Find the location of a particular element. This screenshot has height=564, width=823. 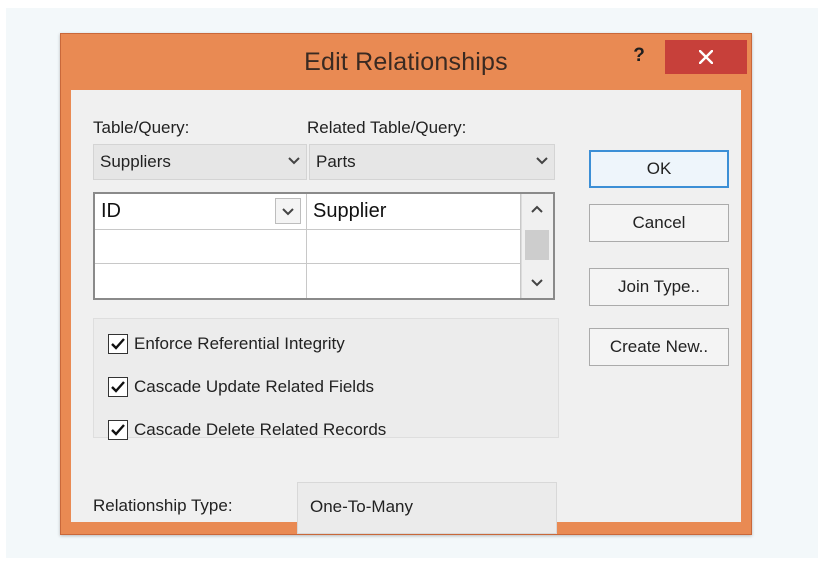

cancel-button: Cancel is located at coordinates (659, 223).